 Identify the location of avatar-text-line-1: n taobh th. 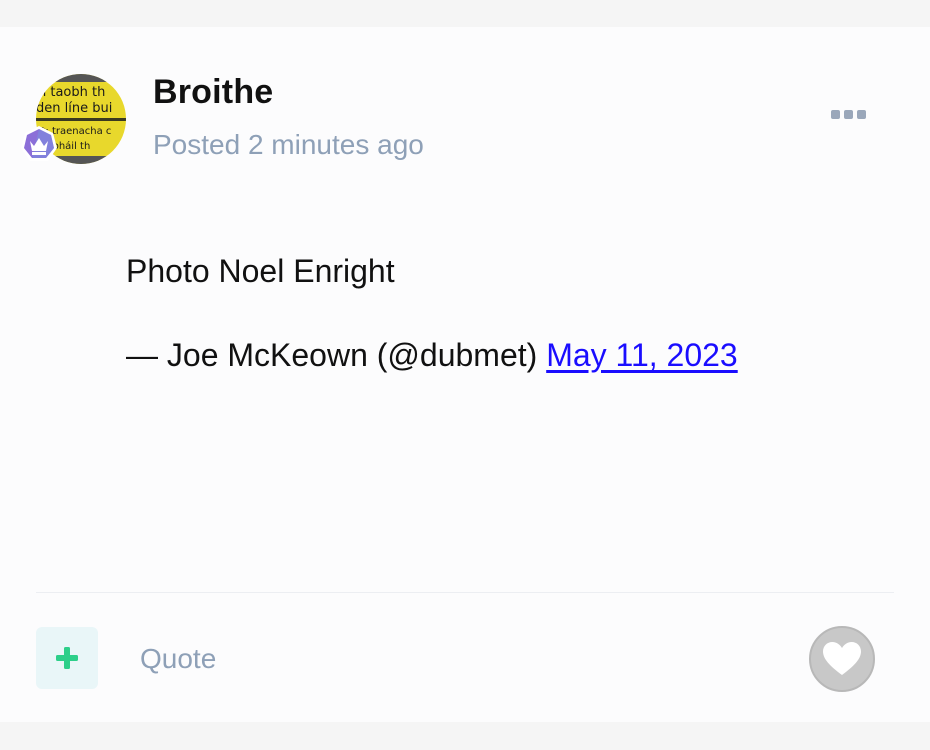
(71, 92).